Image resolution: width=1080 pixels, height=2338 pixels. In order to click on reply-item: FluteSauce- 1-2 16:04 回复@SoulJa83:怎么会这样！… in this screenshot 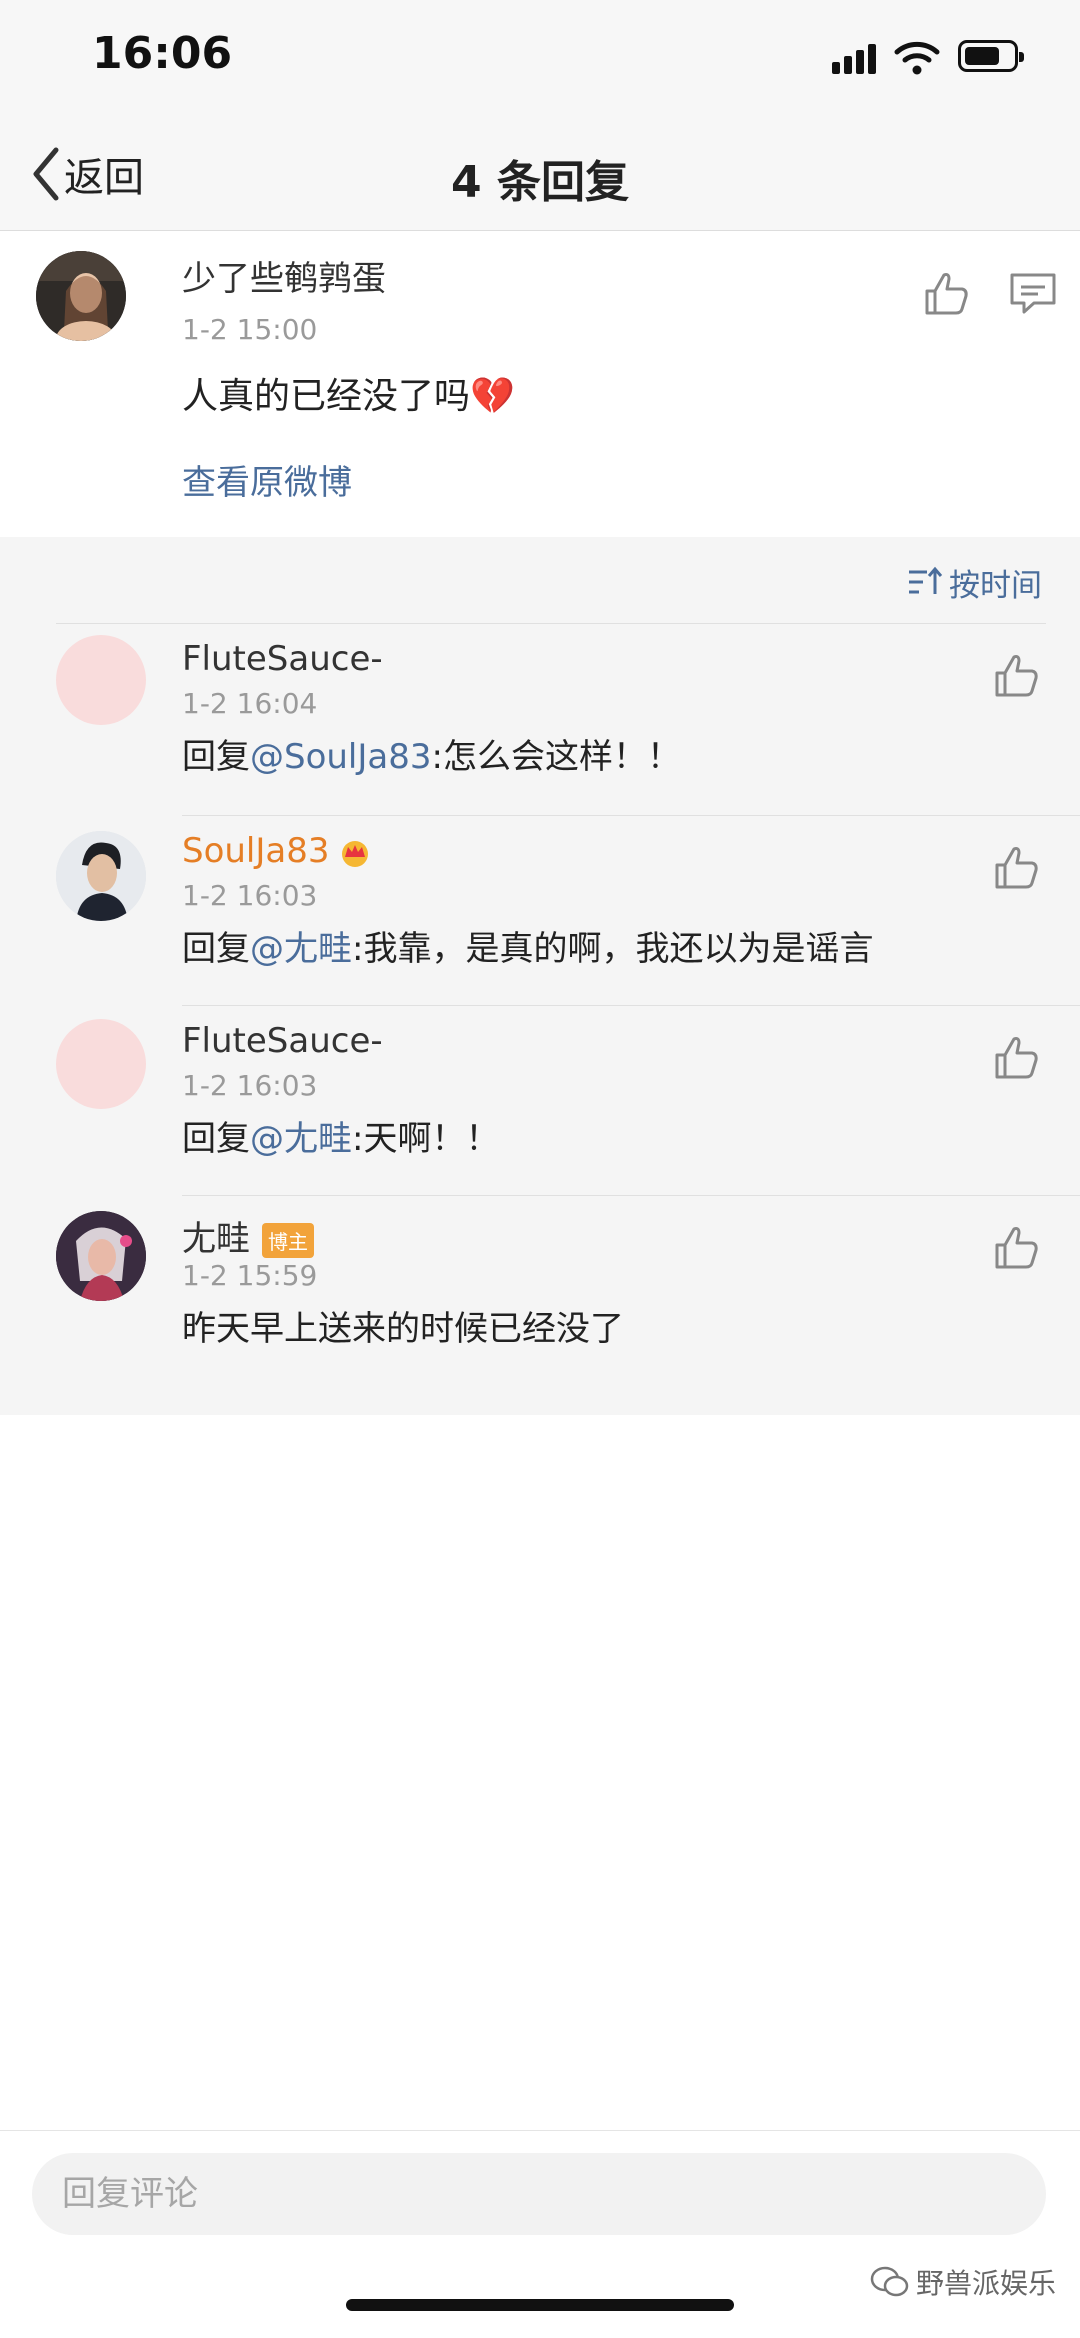, I will do `click(540, 718)`.